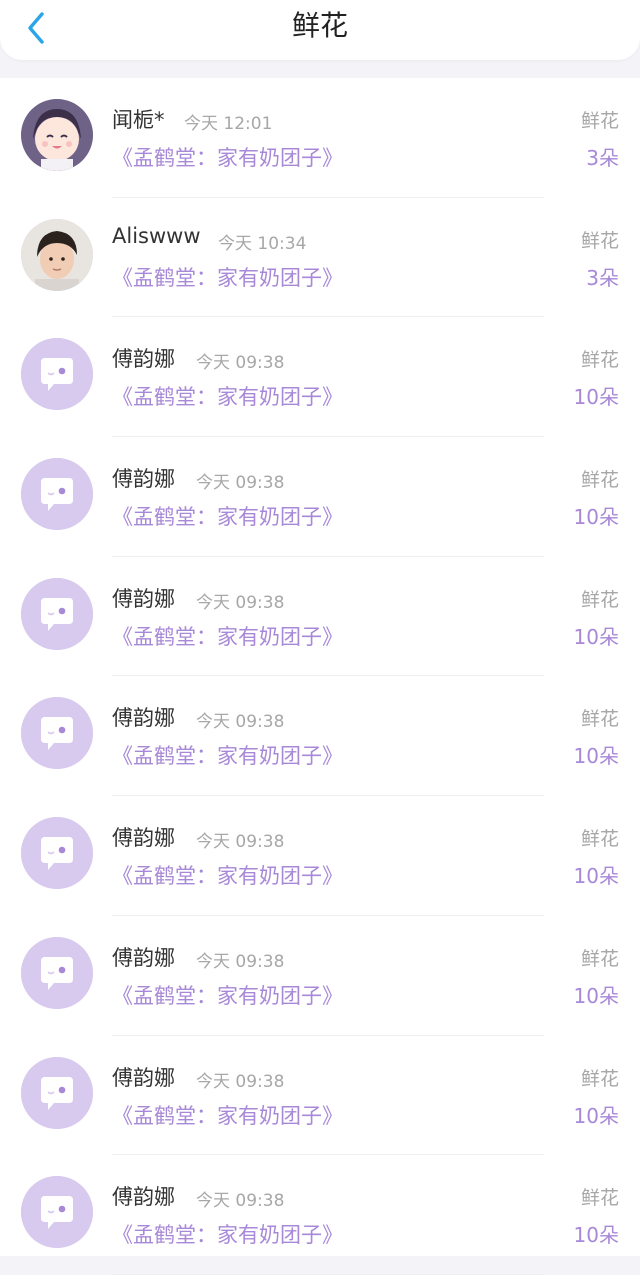  What do you see at coordinates (319, 25) in the screenshot?
I see `page-title: 鲜花` at bounding box center [319, 25].